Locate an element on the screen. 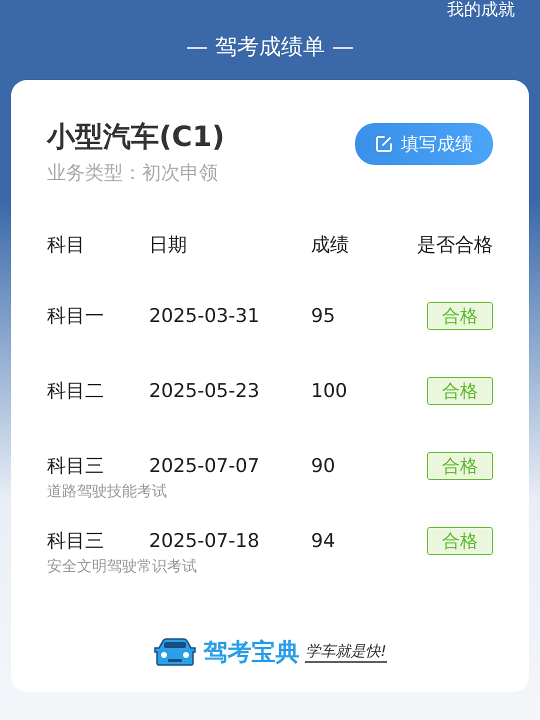 This screenshot has width=540, height=720. score-cell-text: 90 is located at coordinates (323, 466).